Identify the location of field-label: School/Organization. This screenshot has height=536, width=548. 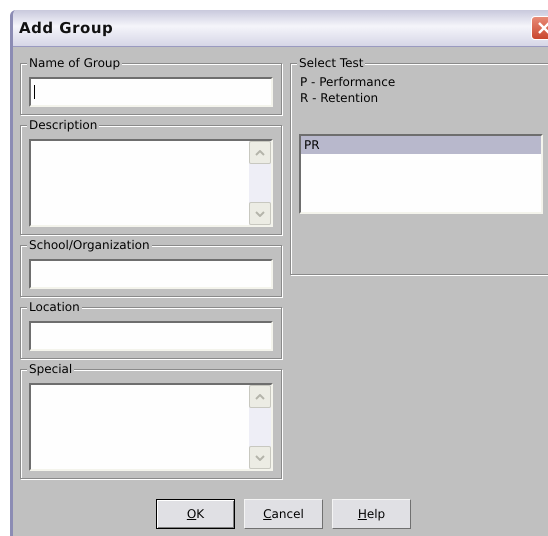
(89, 245).